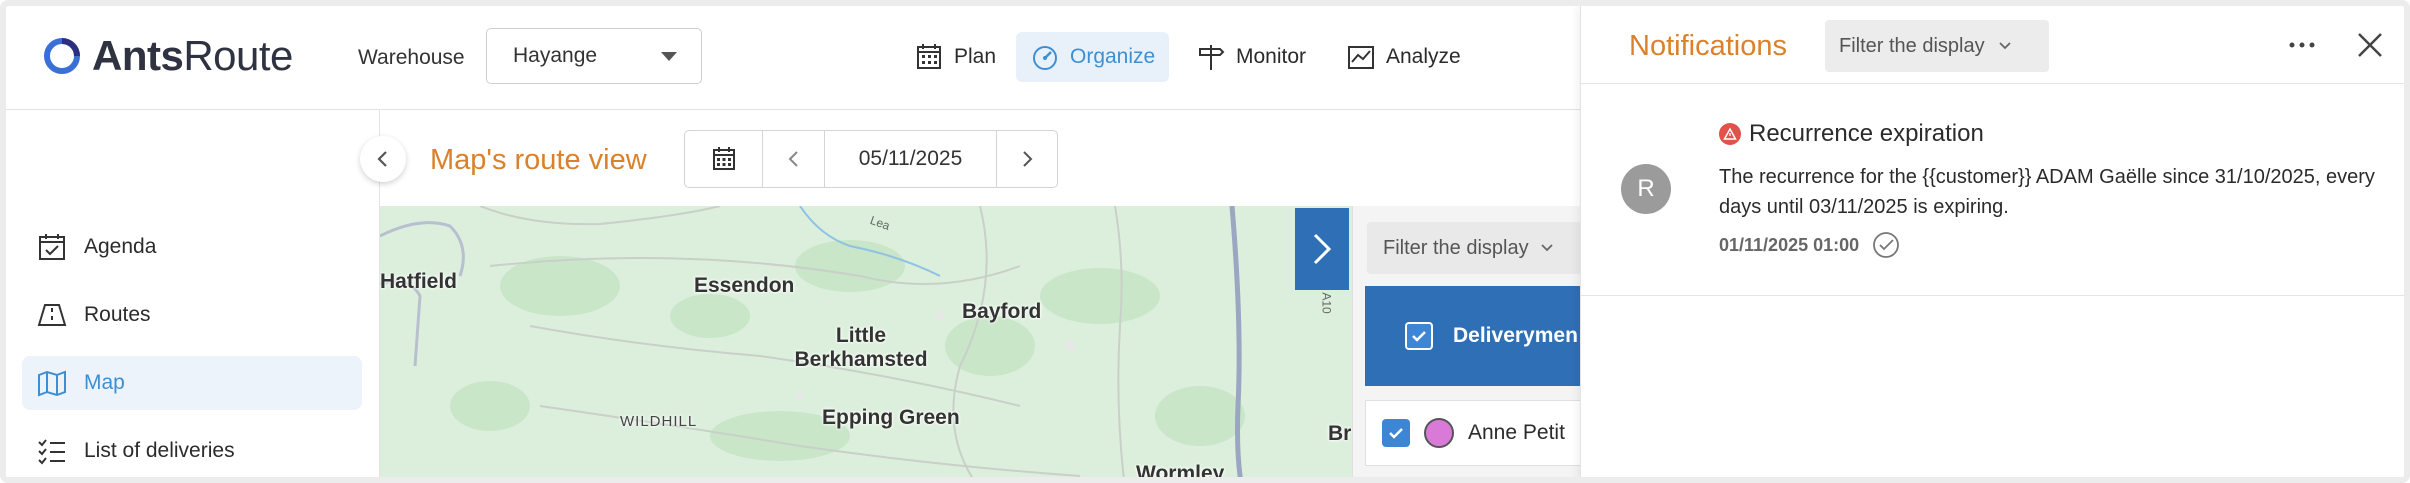  I want to click on map-label-hatfield: Hatfield, so click(419, 281).